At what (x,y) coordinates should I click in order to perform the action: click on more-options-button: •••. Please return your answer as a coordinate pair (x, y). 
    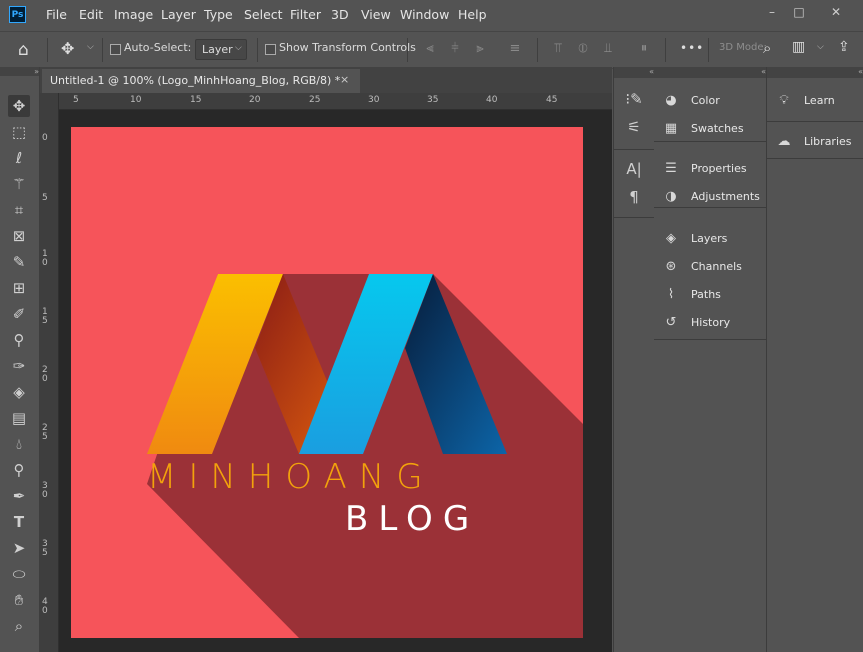
    Looking at the image, I should click on (692, 48).